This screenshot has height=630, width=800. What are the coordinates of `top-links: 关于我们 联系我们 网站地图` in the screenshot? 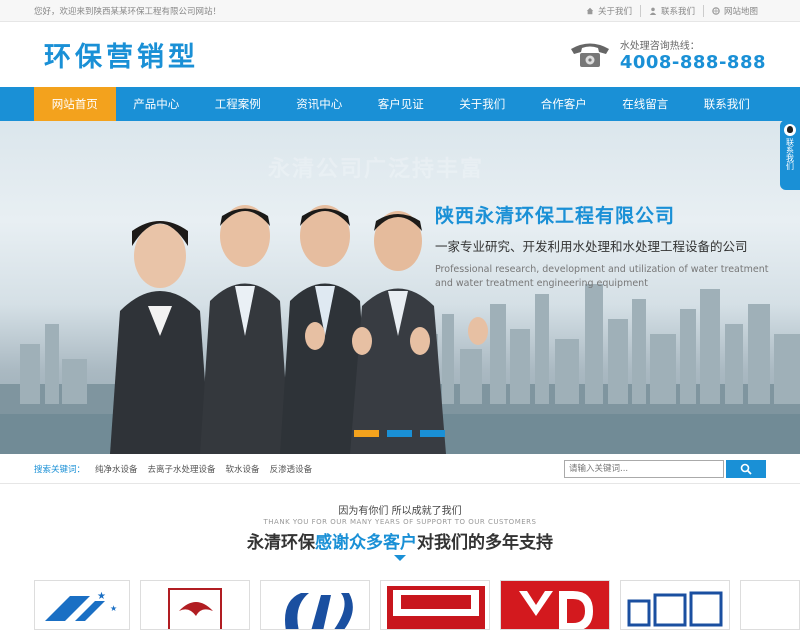 It's located at (672, 10).